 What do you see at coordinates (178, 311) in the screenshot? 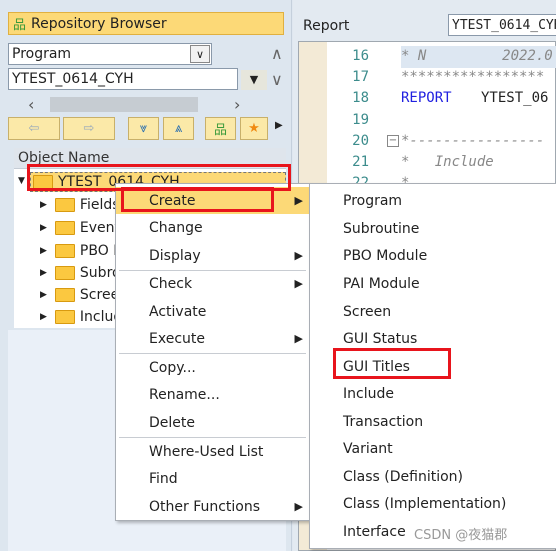
I see `menu-item-label: Activate` at bounding box center [178, 311].